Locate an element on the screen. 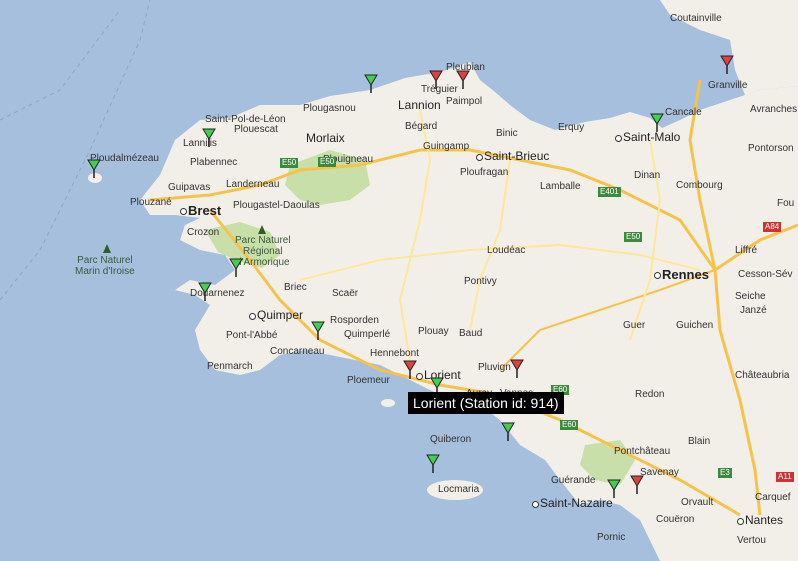 This screenshot has height=561, width=798. place-label: Quimperlé is located at coordinates (367, 334).